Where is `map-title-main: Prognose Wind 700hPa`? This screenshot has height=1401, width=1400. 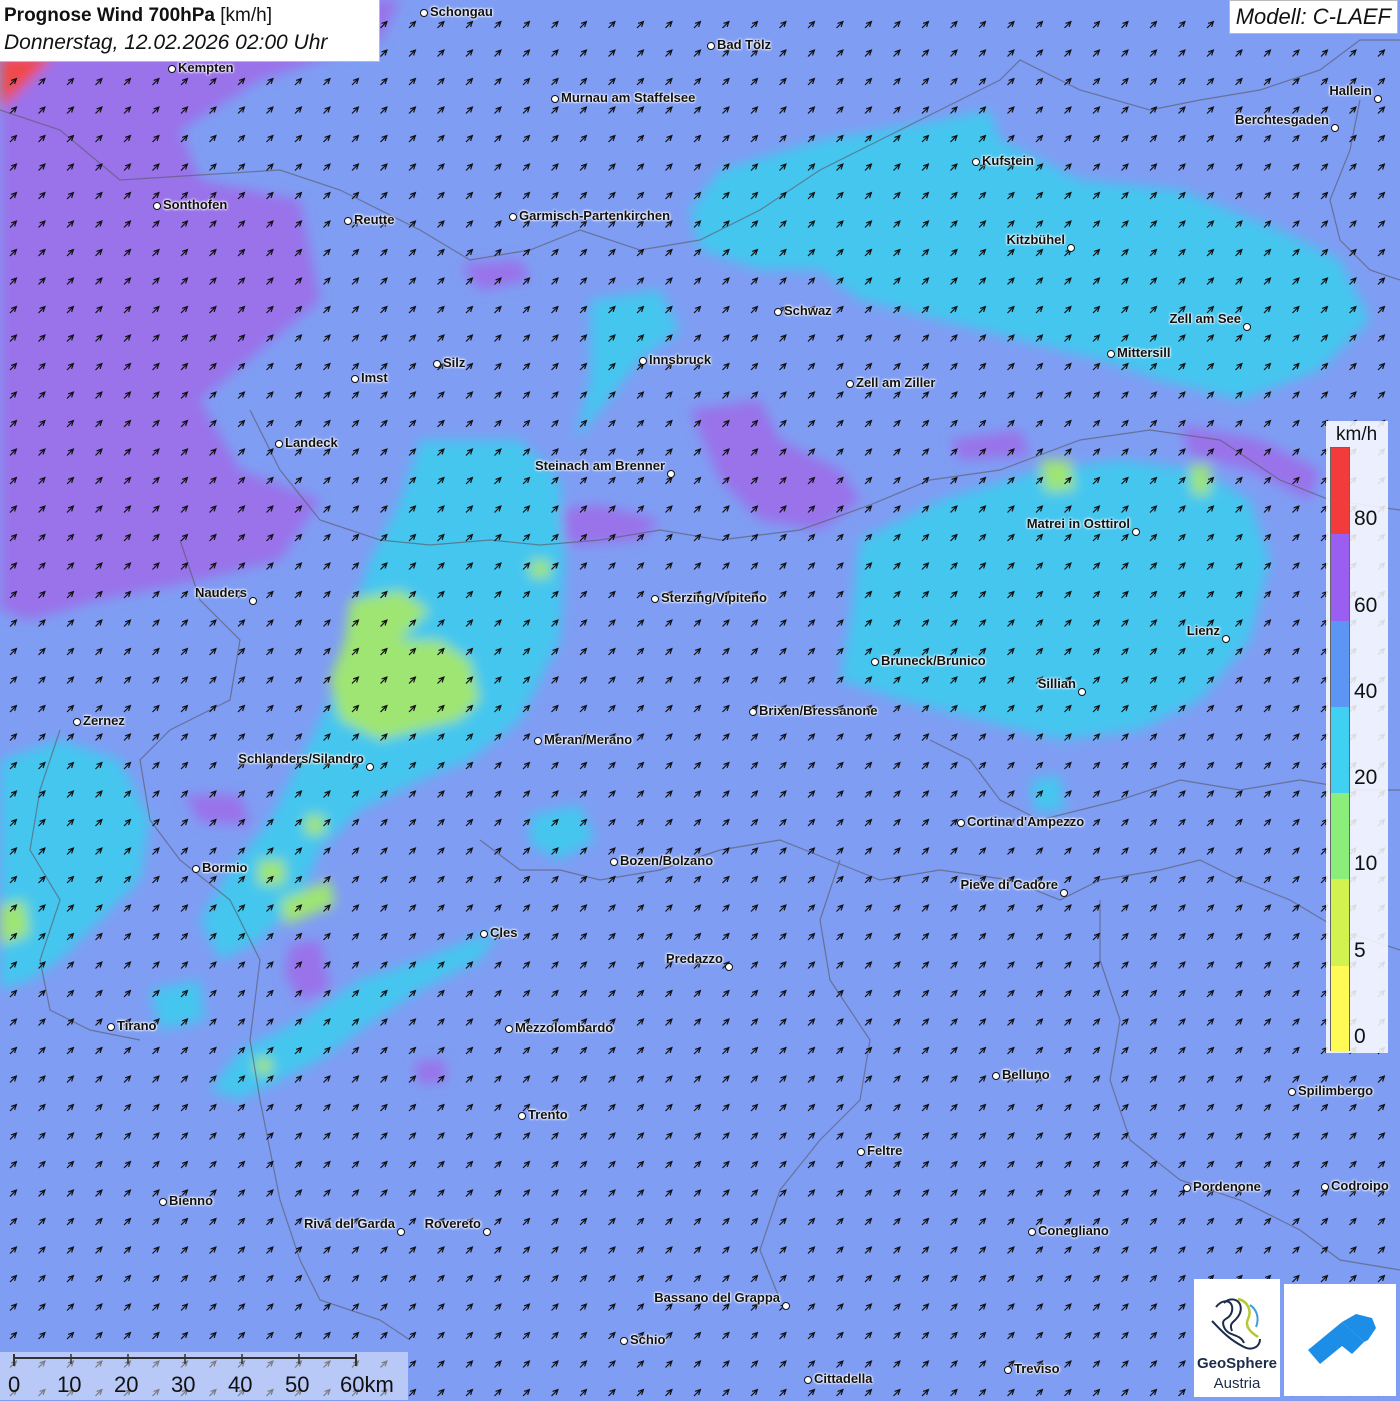 map-title-main: Prognose Wind 700hPa is located at coordinates (109, 15).